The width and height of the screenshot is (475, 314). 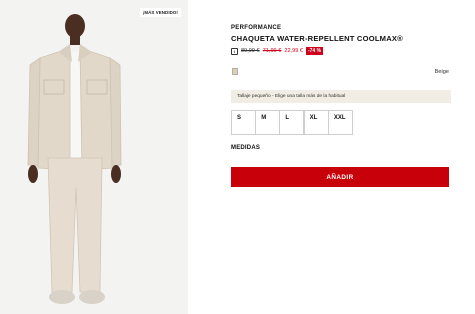 What do you see at coordinates (272, 51) in the screenshot?
I see `previous-price: 71,99 €` at bounding box center [272, 51].